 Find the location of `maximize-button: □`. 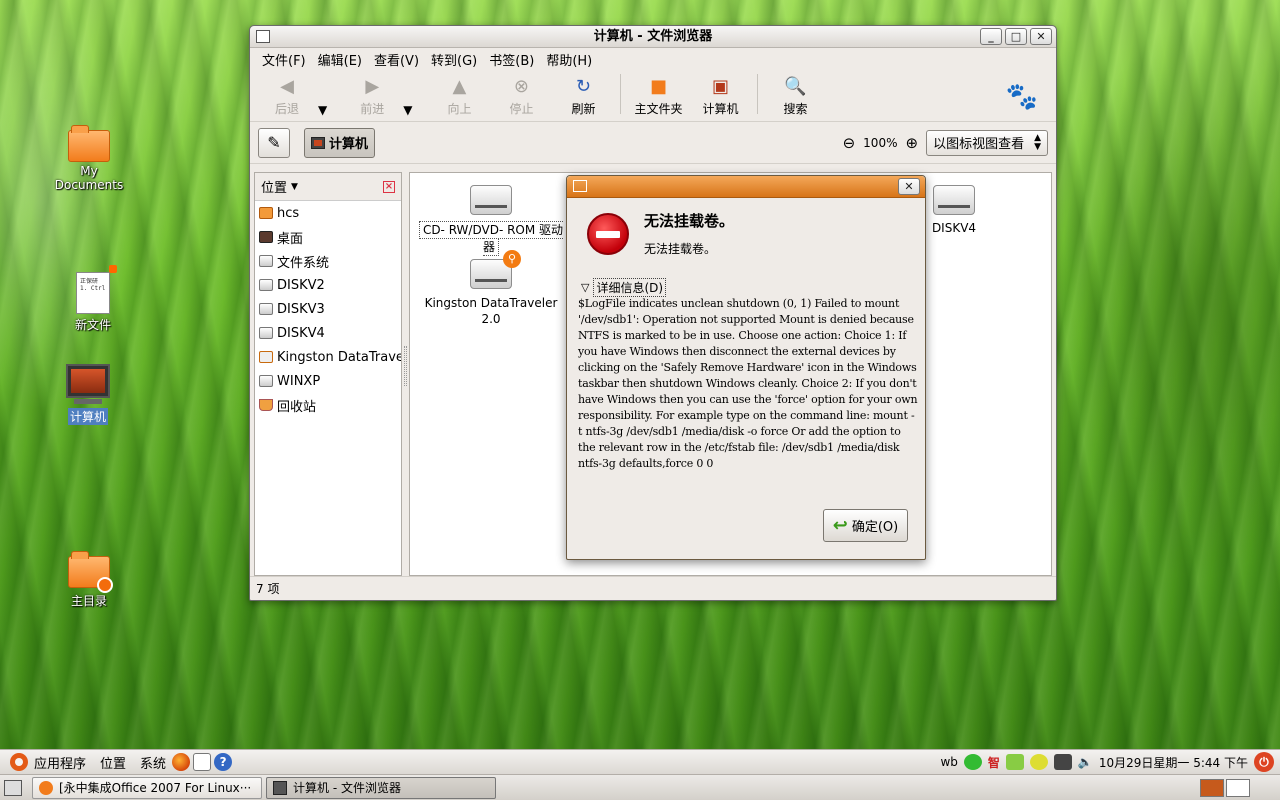

maximize-button: □ is located at coordinates (1016, 36).